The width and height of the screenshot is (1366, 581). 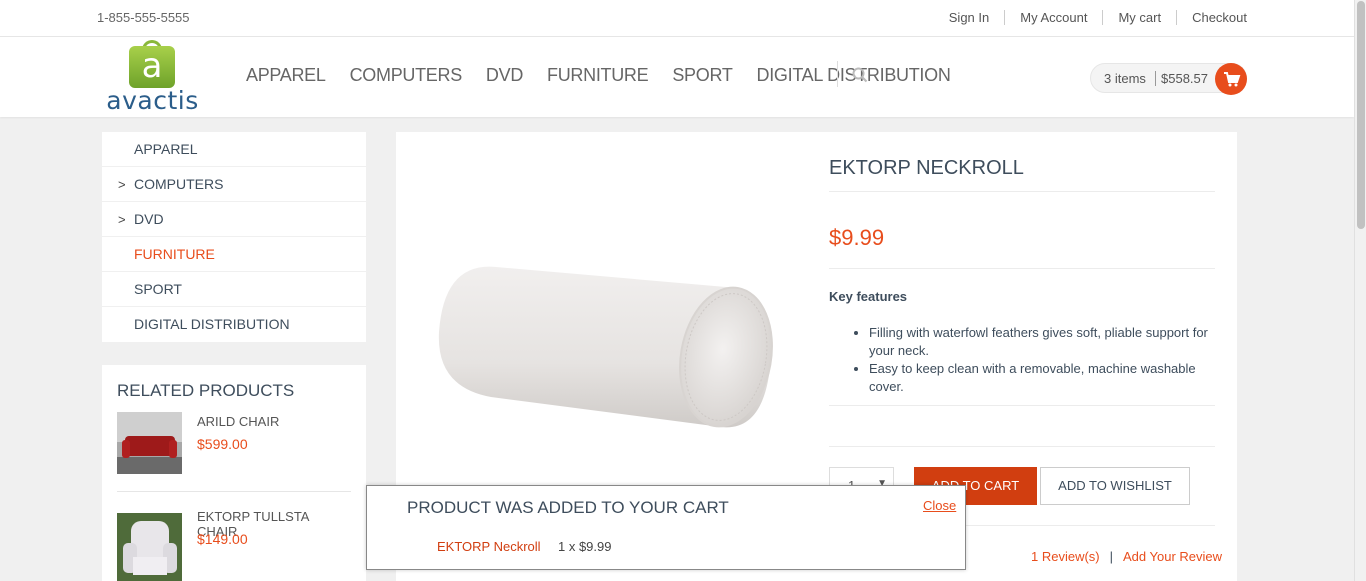 What do you see at coordinates (1360, 290) in the screenshot?
I see `scrollbar` at bounding box center [1360, 290].